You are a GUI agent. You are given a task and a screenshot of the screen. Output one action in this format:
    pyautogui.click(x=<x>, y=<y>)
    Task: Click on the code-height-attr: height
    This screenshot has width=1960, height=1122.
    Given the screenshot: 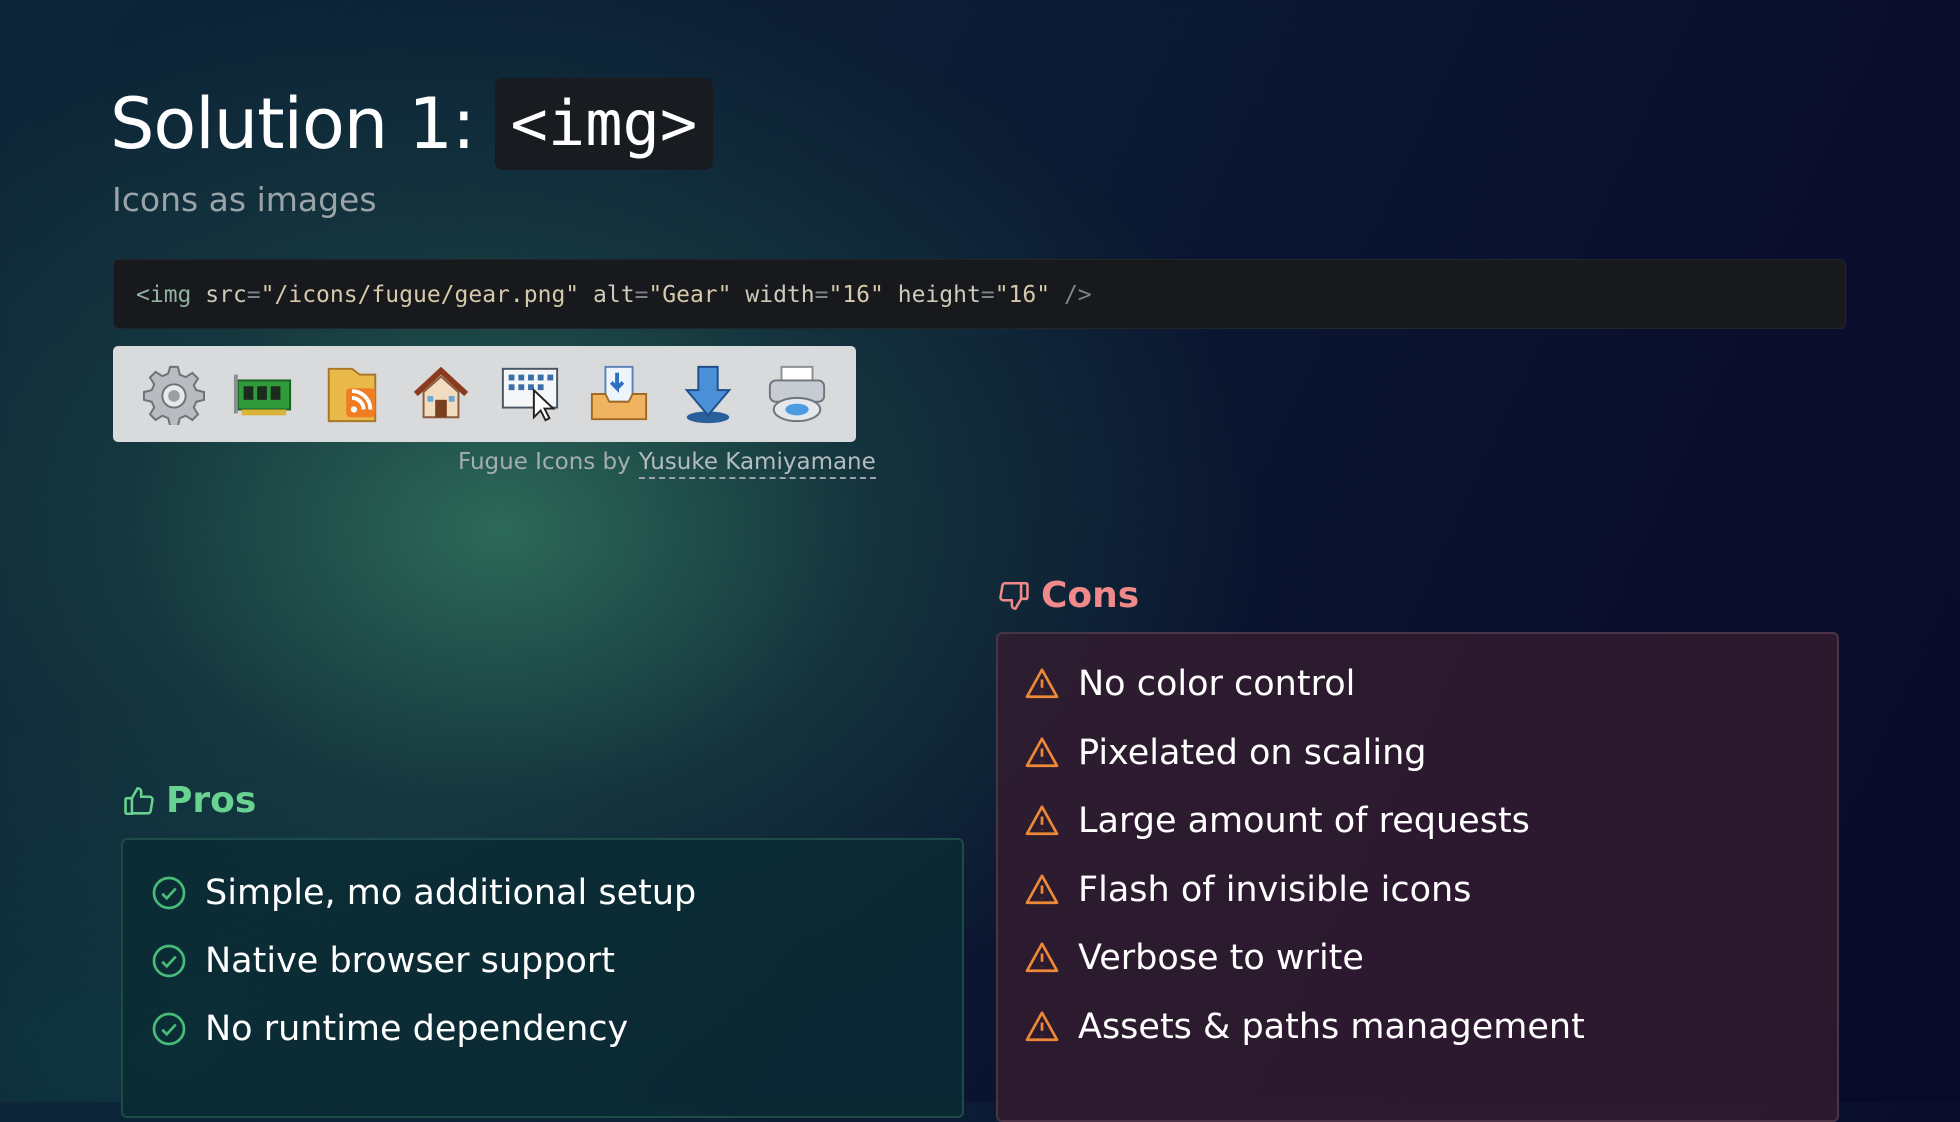 What is the action you would take?
    pyautogui.click(x=939, y=295)
    